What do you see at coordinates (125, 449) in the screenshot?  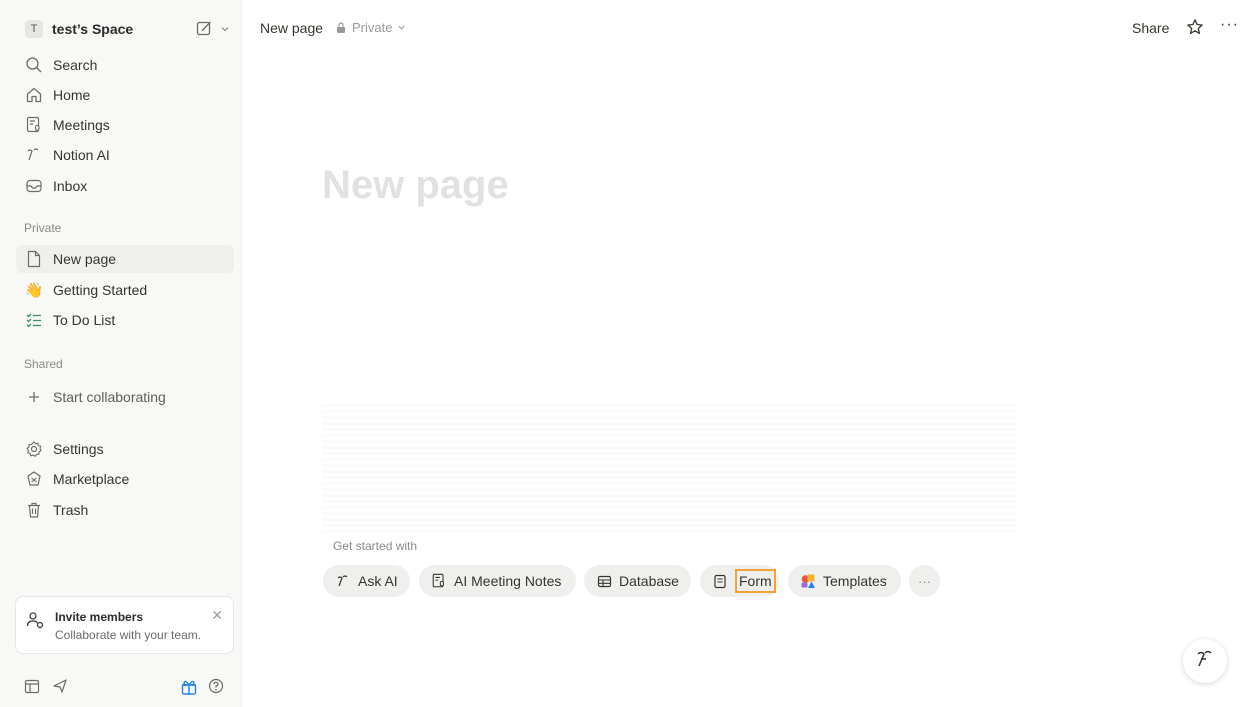 I see `sidebar-item-settings: Settings` at bounding box center [125, 449].